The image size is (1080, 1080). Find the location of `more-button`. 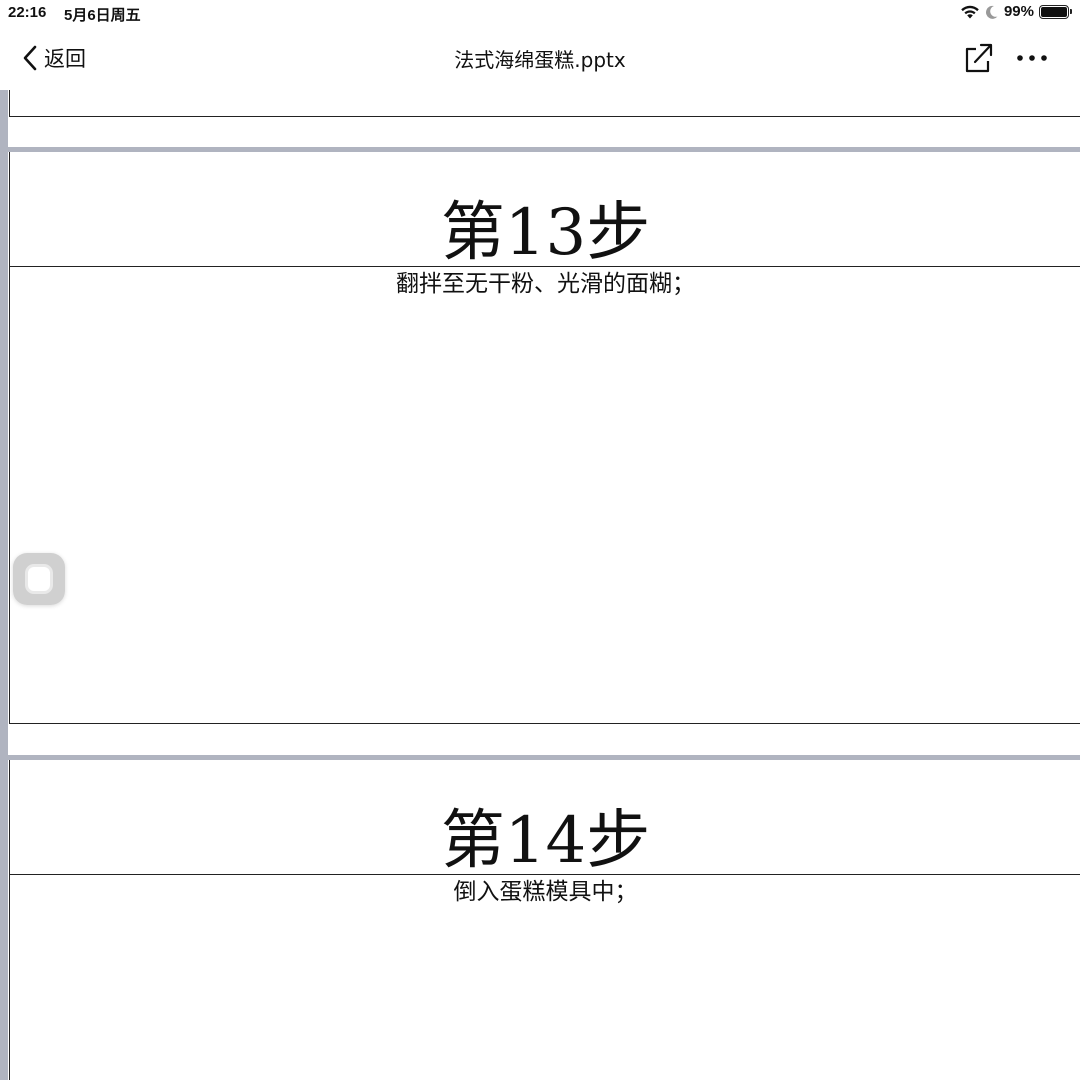

more-button is located at coordinates (1032, 58).